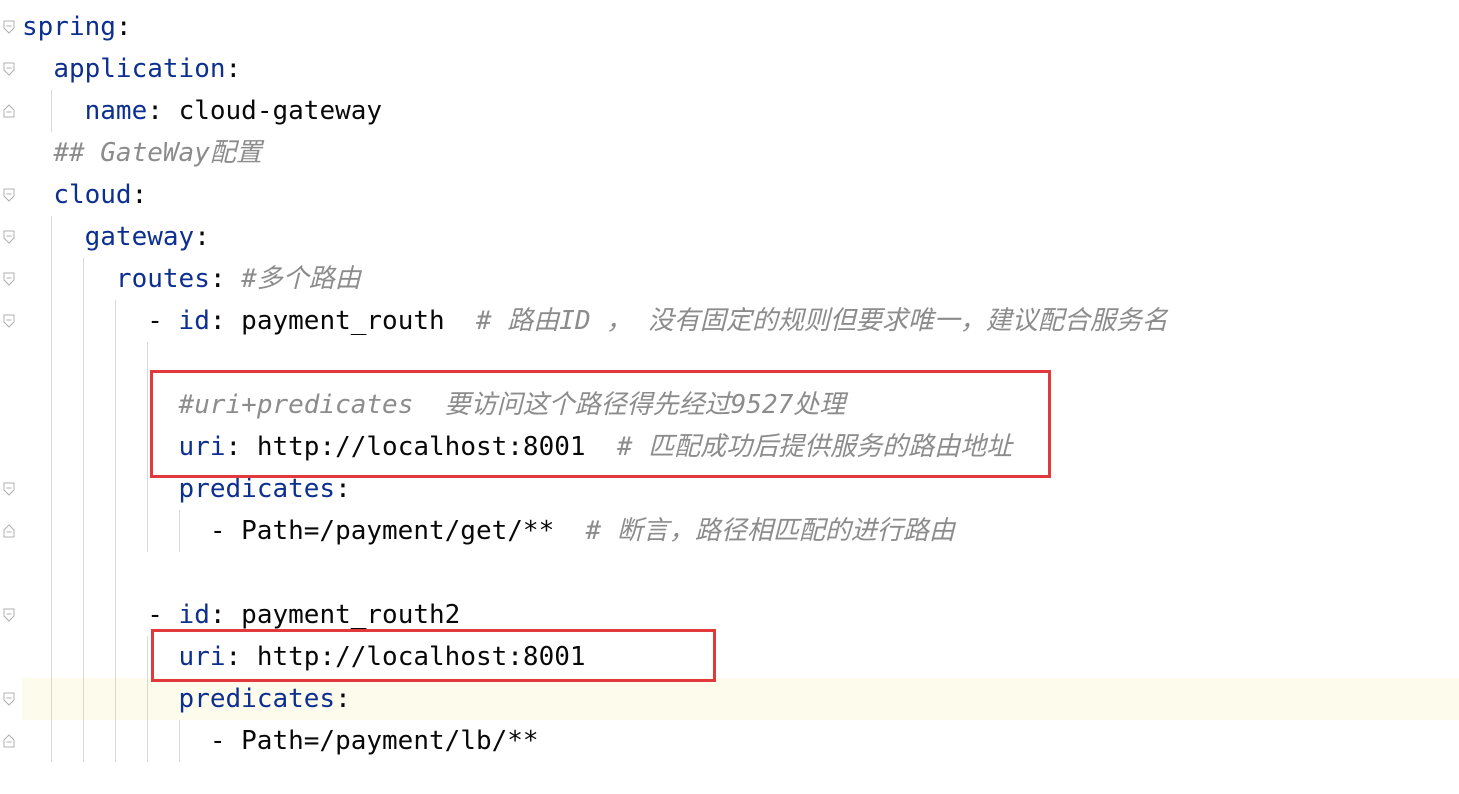  Describe the element at coordinates (162, 279) in the screenshot. I see `yaml-key: routes` at that location.